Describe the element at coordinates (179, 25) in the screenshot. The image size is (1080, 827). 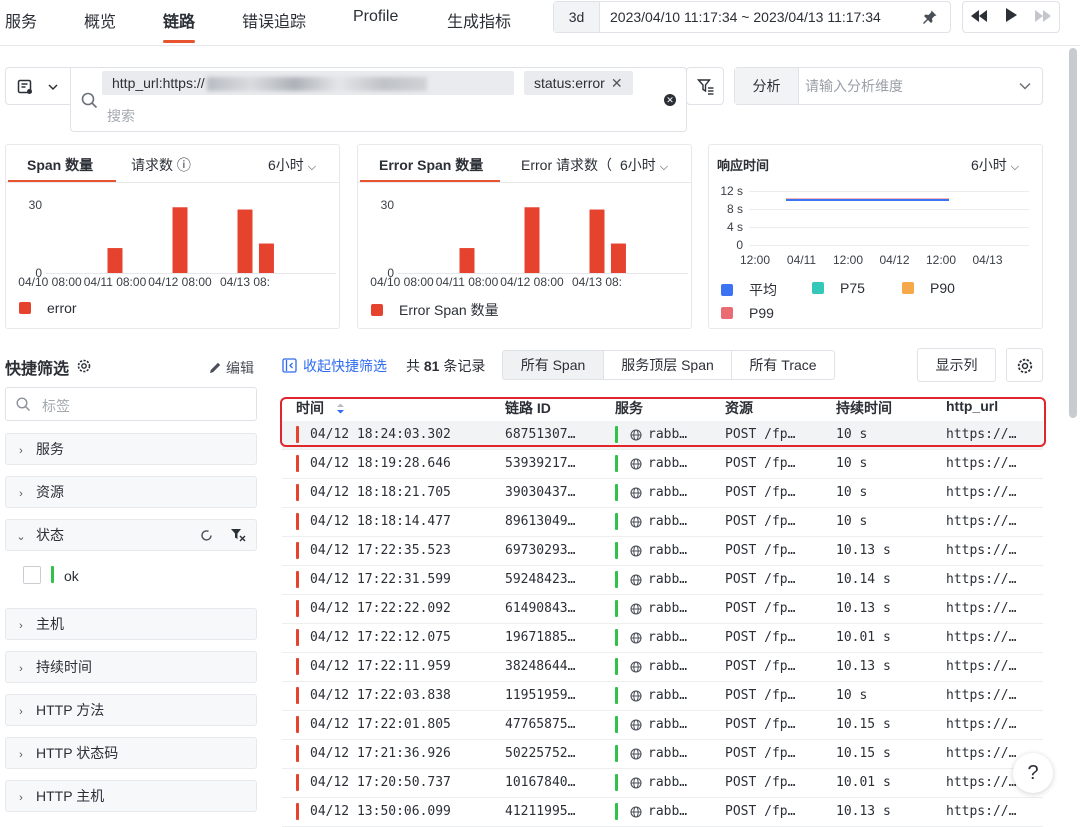
I see `tab-traces: 链路` at that location.